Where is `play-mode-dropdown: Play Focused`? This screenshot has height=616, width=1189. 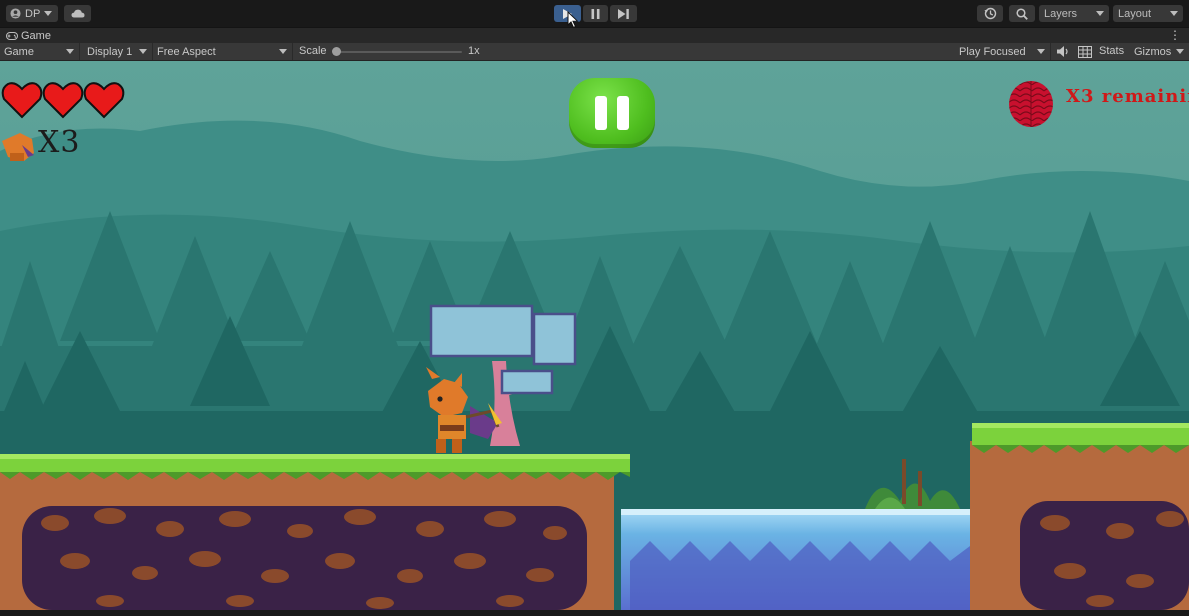 play-mode-dropdown: Play Focused is located at coordinates (1003, 51).